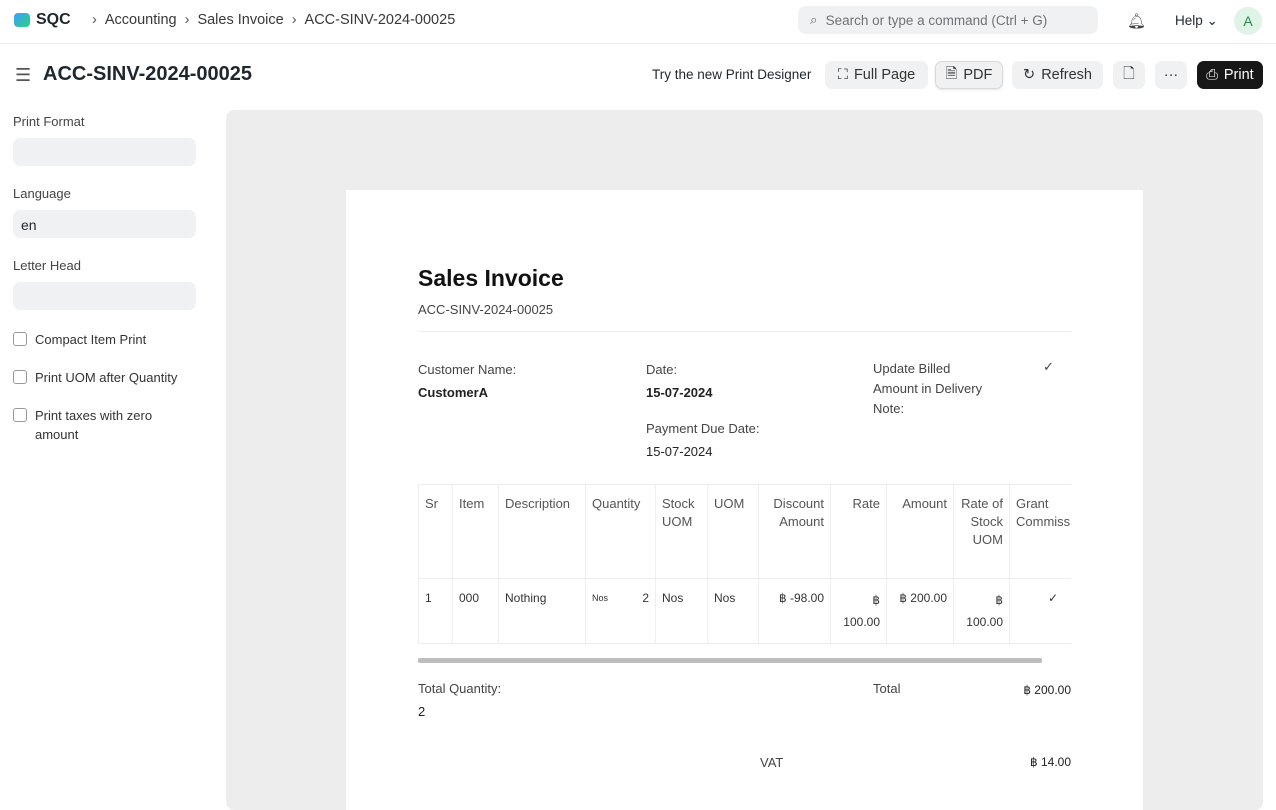  What do you see at coordinates (681, 611) in the screenshot?
I see `cell-stock-uom: Nos` at bounding box center [681, 611].